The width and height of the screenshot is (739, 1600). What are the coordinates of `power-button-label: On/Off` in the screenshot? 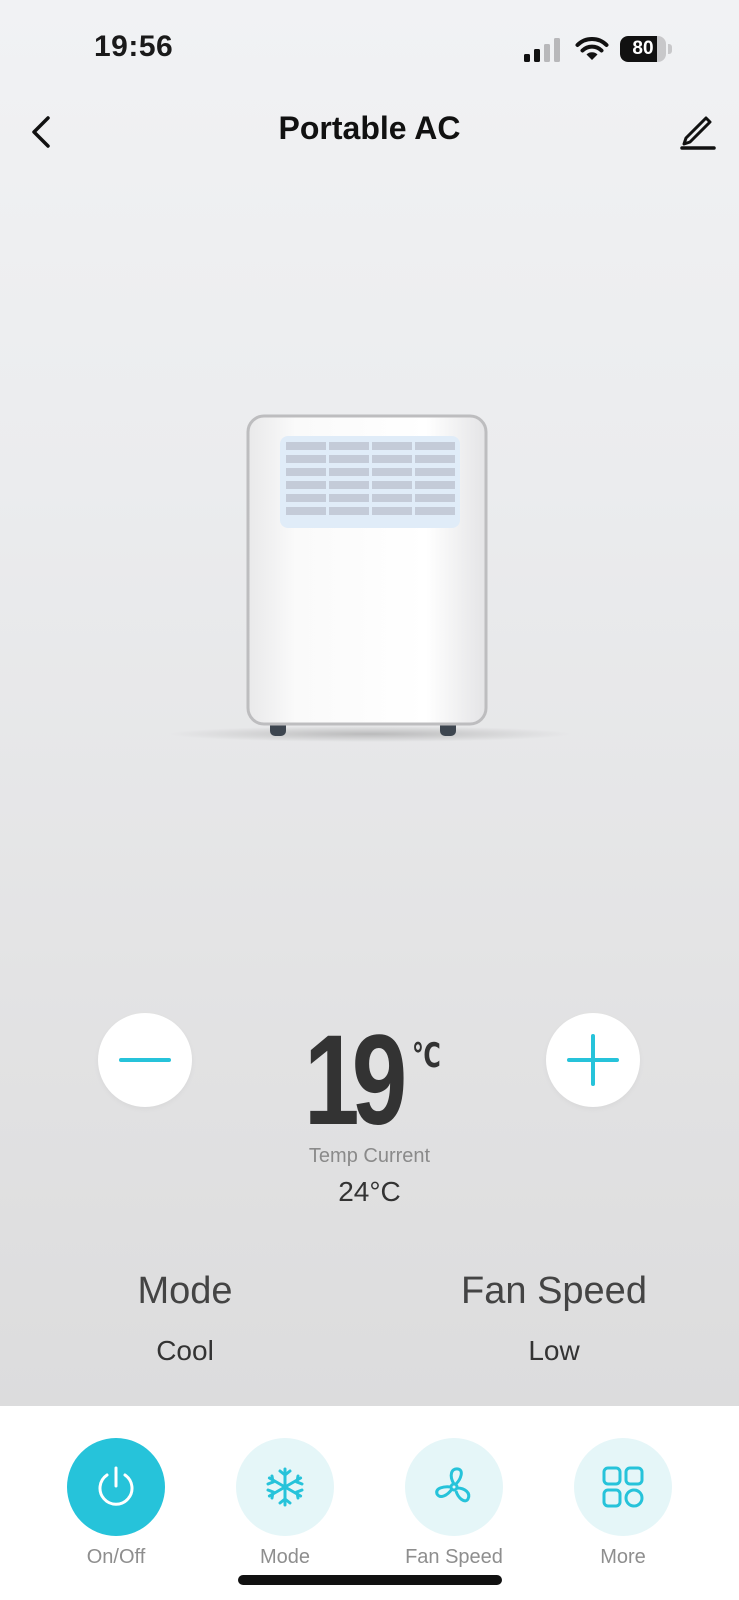 It's located at (116, 1557).